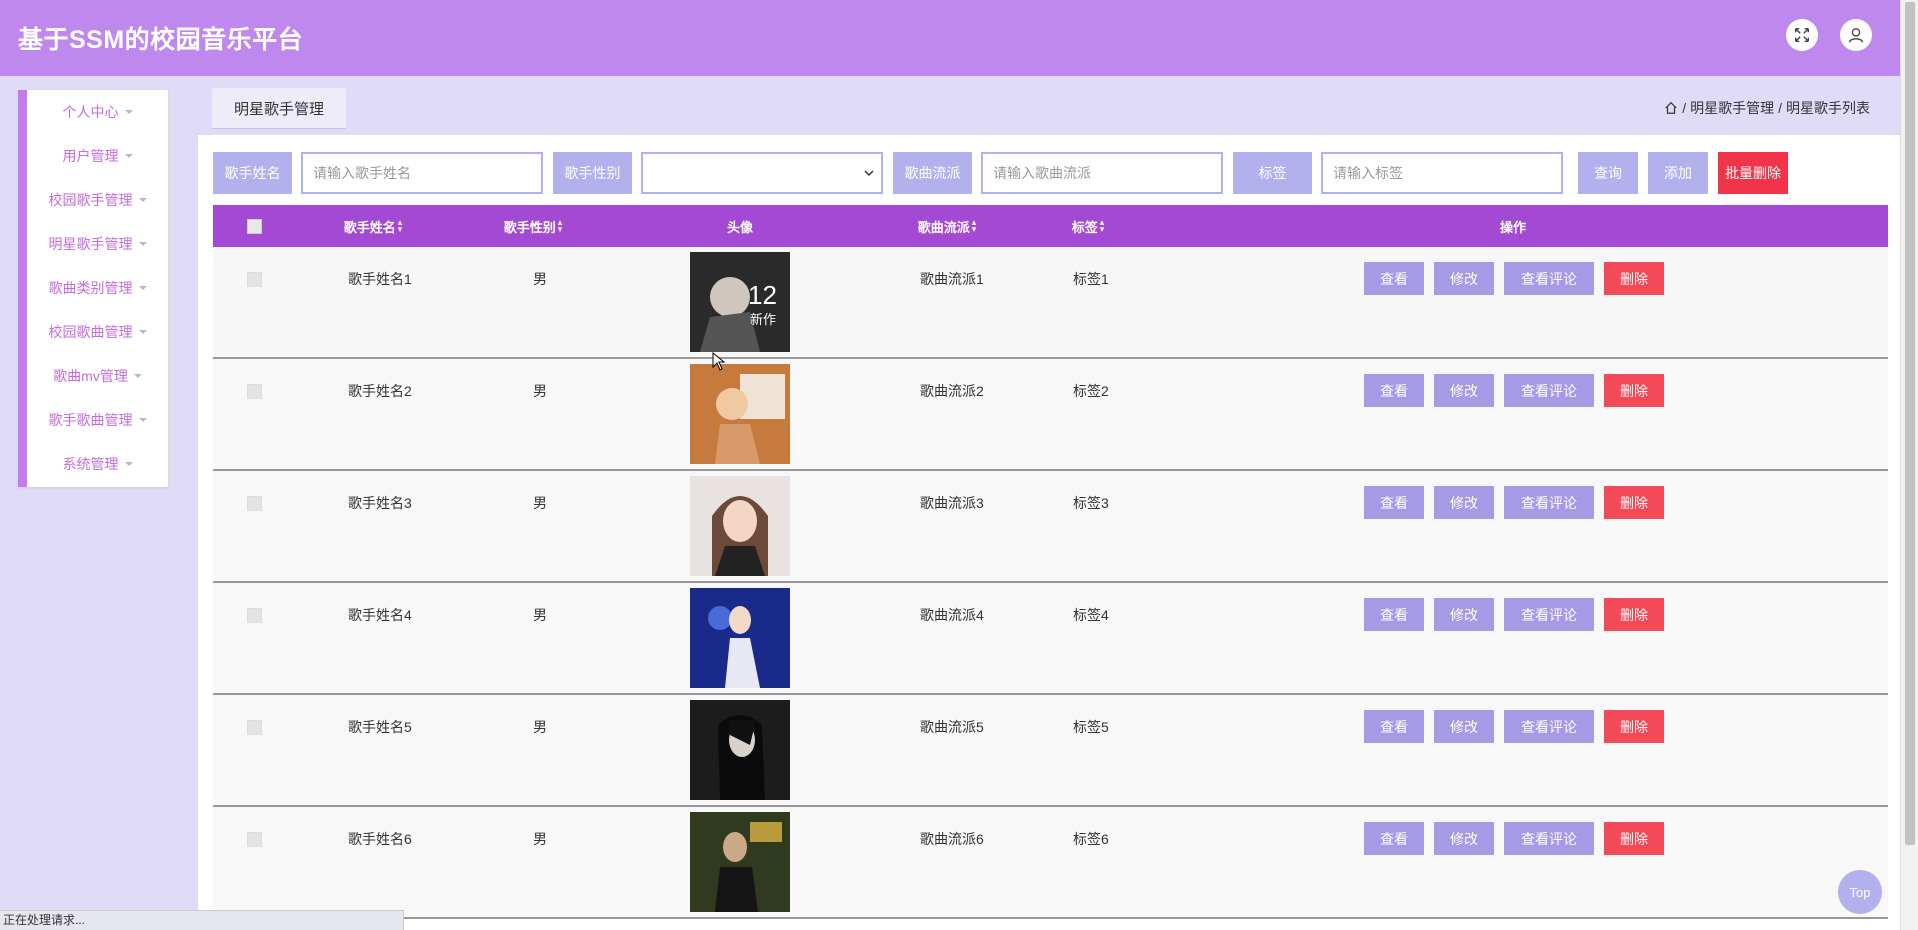  What do you see at coordinates (952, 503) in the screenshot?
I see `cell-genre: 歌曲流派3` at bounding box center [952, 503].